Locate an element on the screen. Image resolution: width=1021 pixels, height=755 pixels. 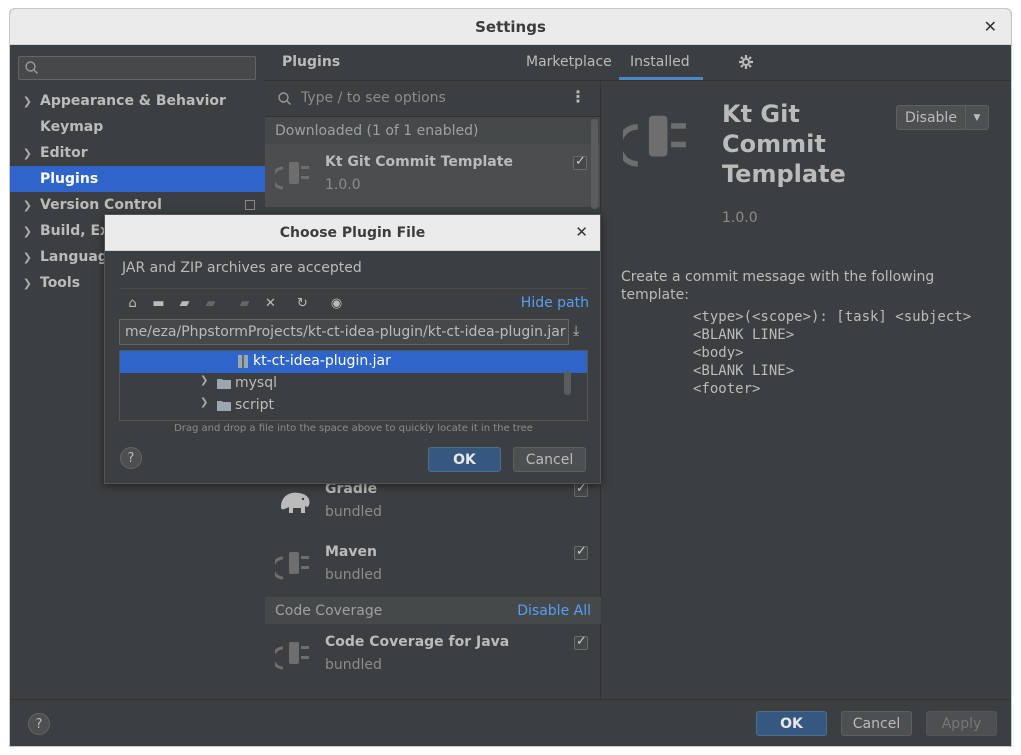
title-bar: Settings ✕ is located at coordinates (510, 27).